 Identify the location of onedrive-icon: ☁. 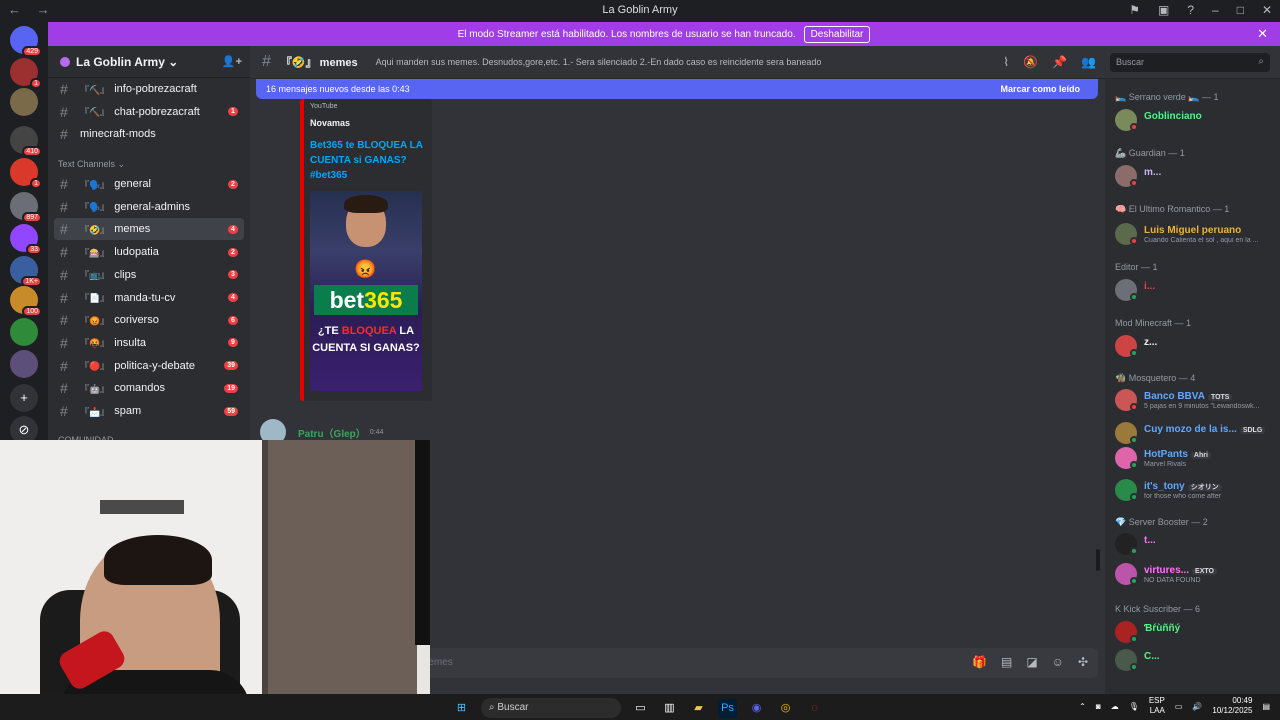
(1115, 706).